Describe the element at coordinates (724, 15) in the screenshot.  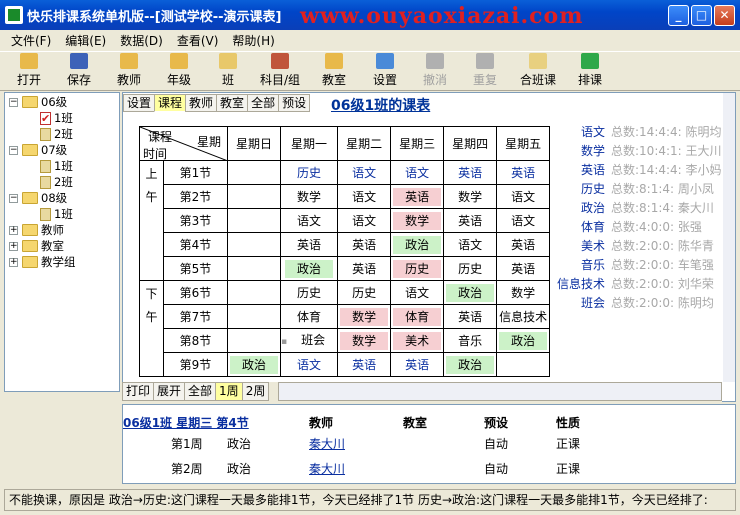
I see `close-button: ✕` at that location.